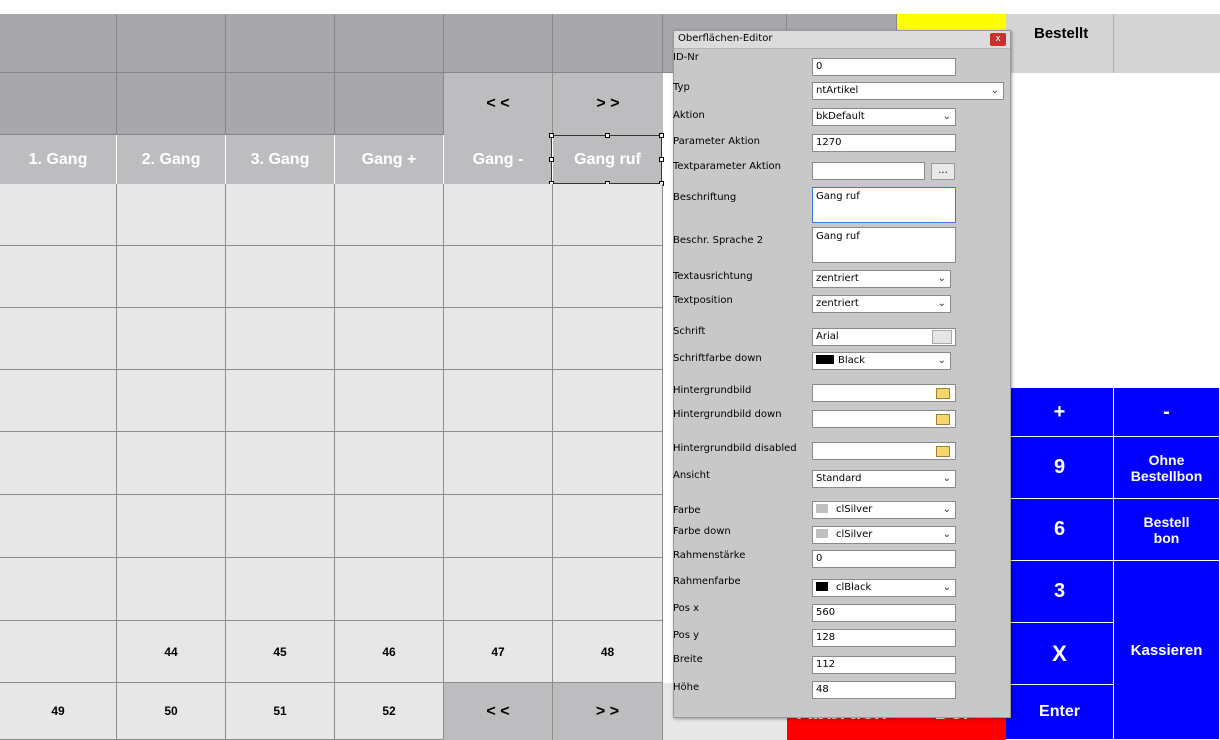 The width and height of the screenshot is (1220, 740). I want to click on table-number-button: 50, so click(171, 711).